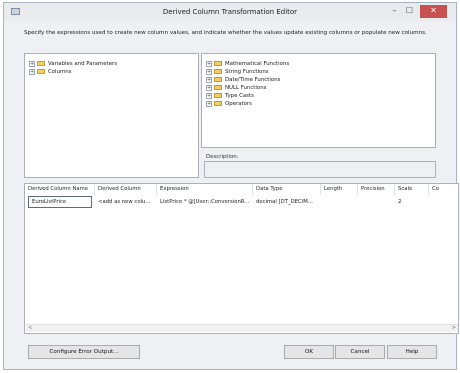 The height and width of the screenshot is (373, 460). Describe the element at coordinates (126, 189) in the screenshot. I see `column-header-derived-column: Derived Column` at that location.